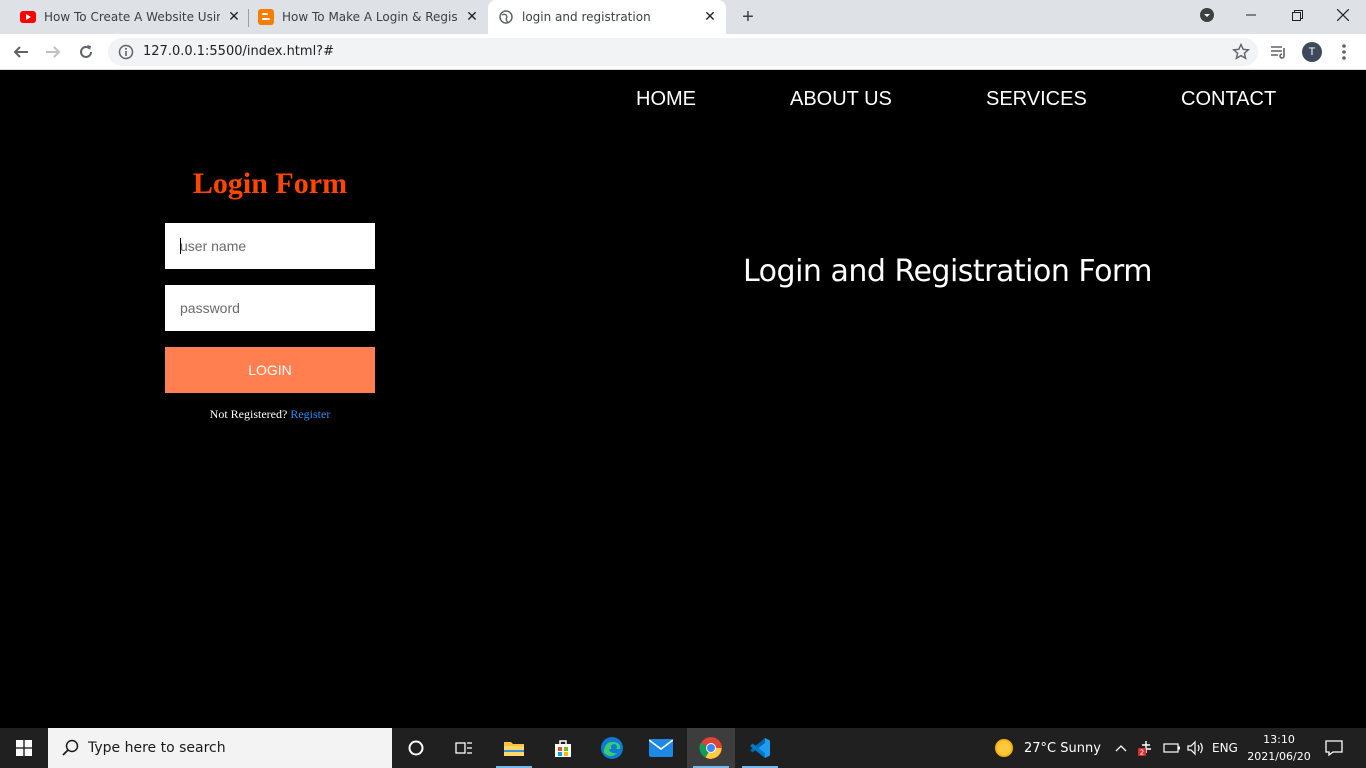  What do you see at coordinates (1142, 753) in the screenshot?
I see `svg-text: 2` at bounding box center [1142, 753].